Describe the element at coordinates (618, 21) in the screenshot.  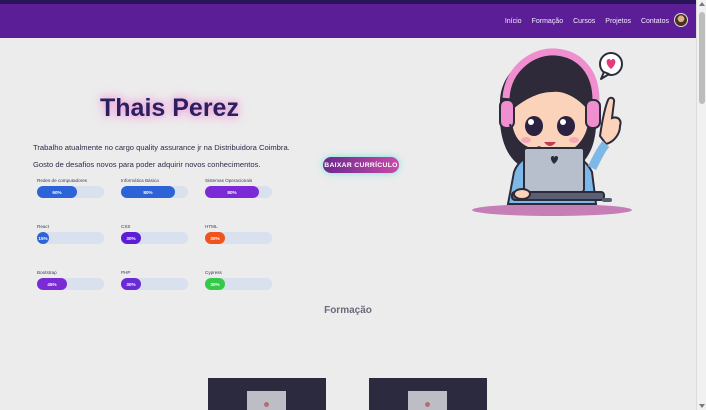
I see `nav-link-projetos: Projetos` at that location.